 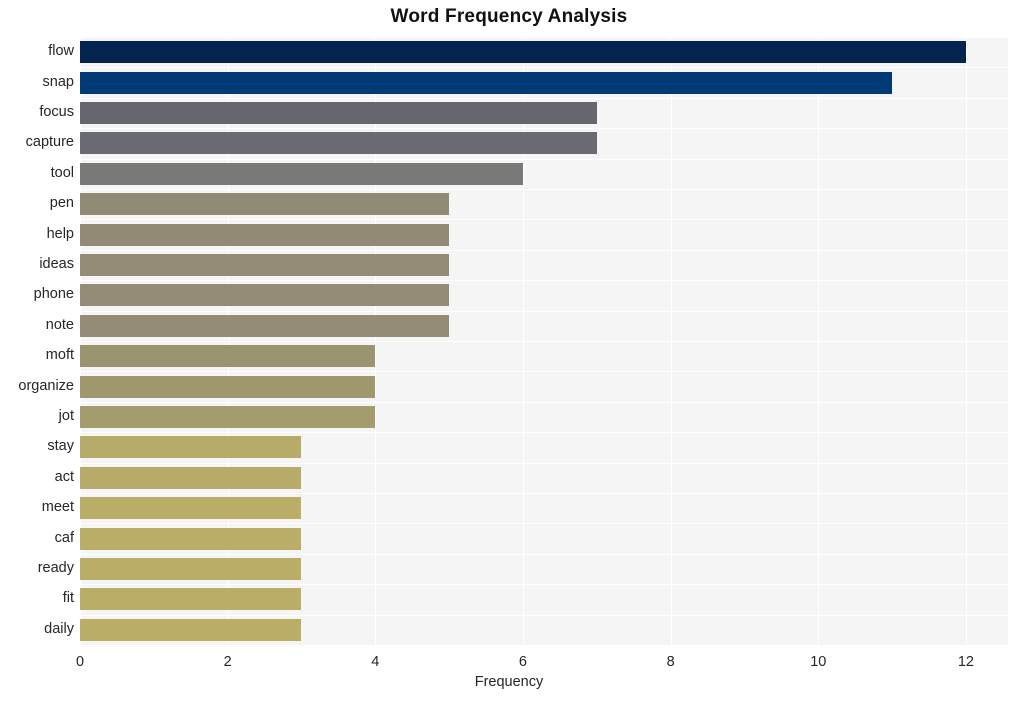 I want to click on y-axis-tick-label: organize, so click(x=46, y=386).